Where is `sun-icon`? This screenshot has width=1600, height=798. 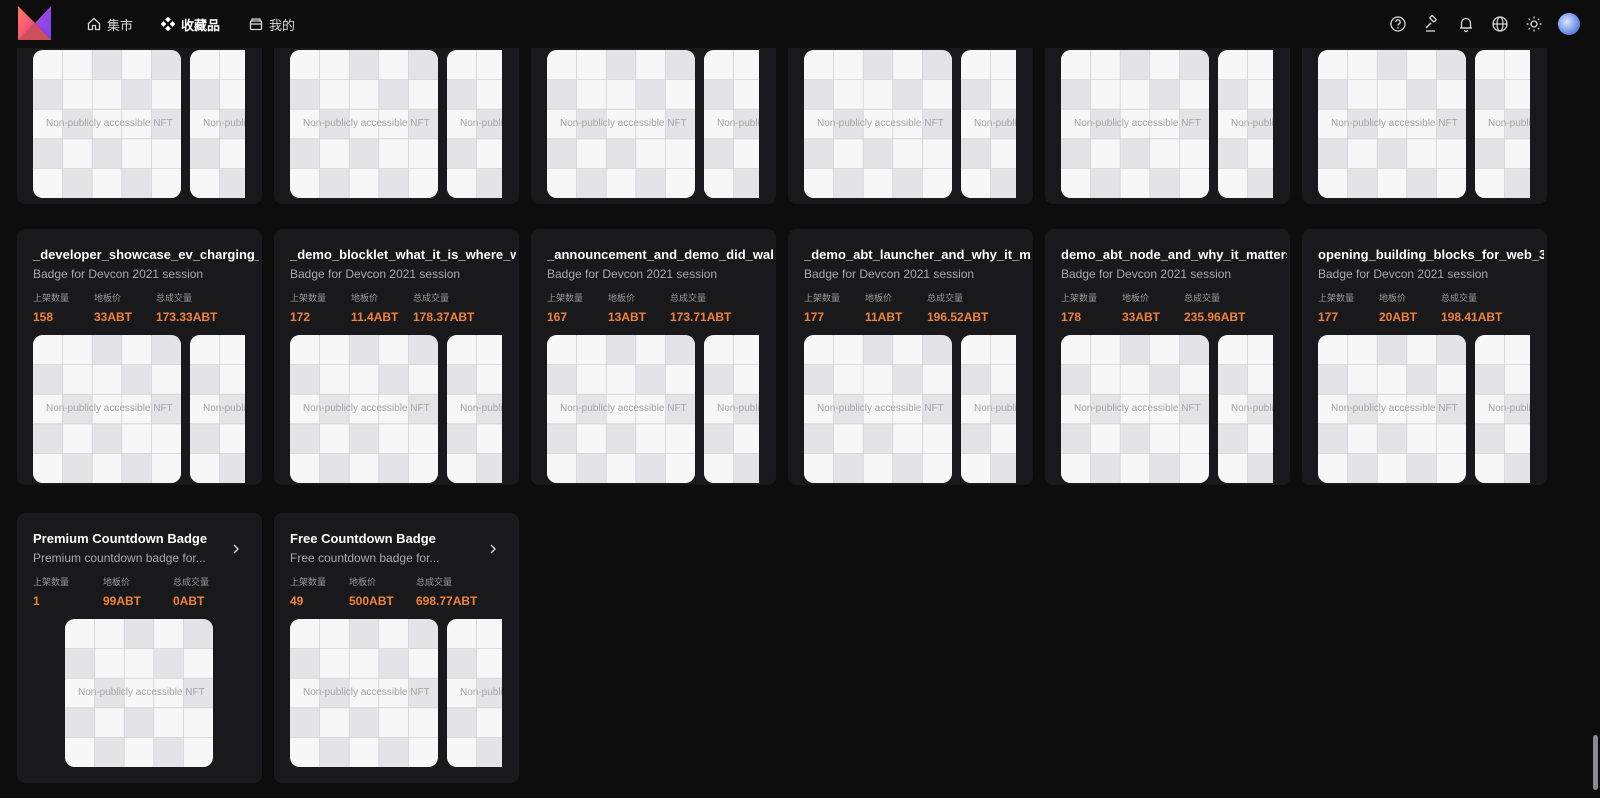 sun-icon is located at coordinates (1534, 24).